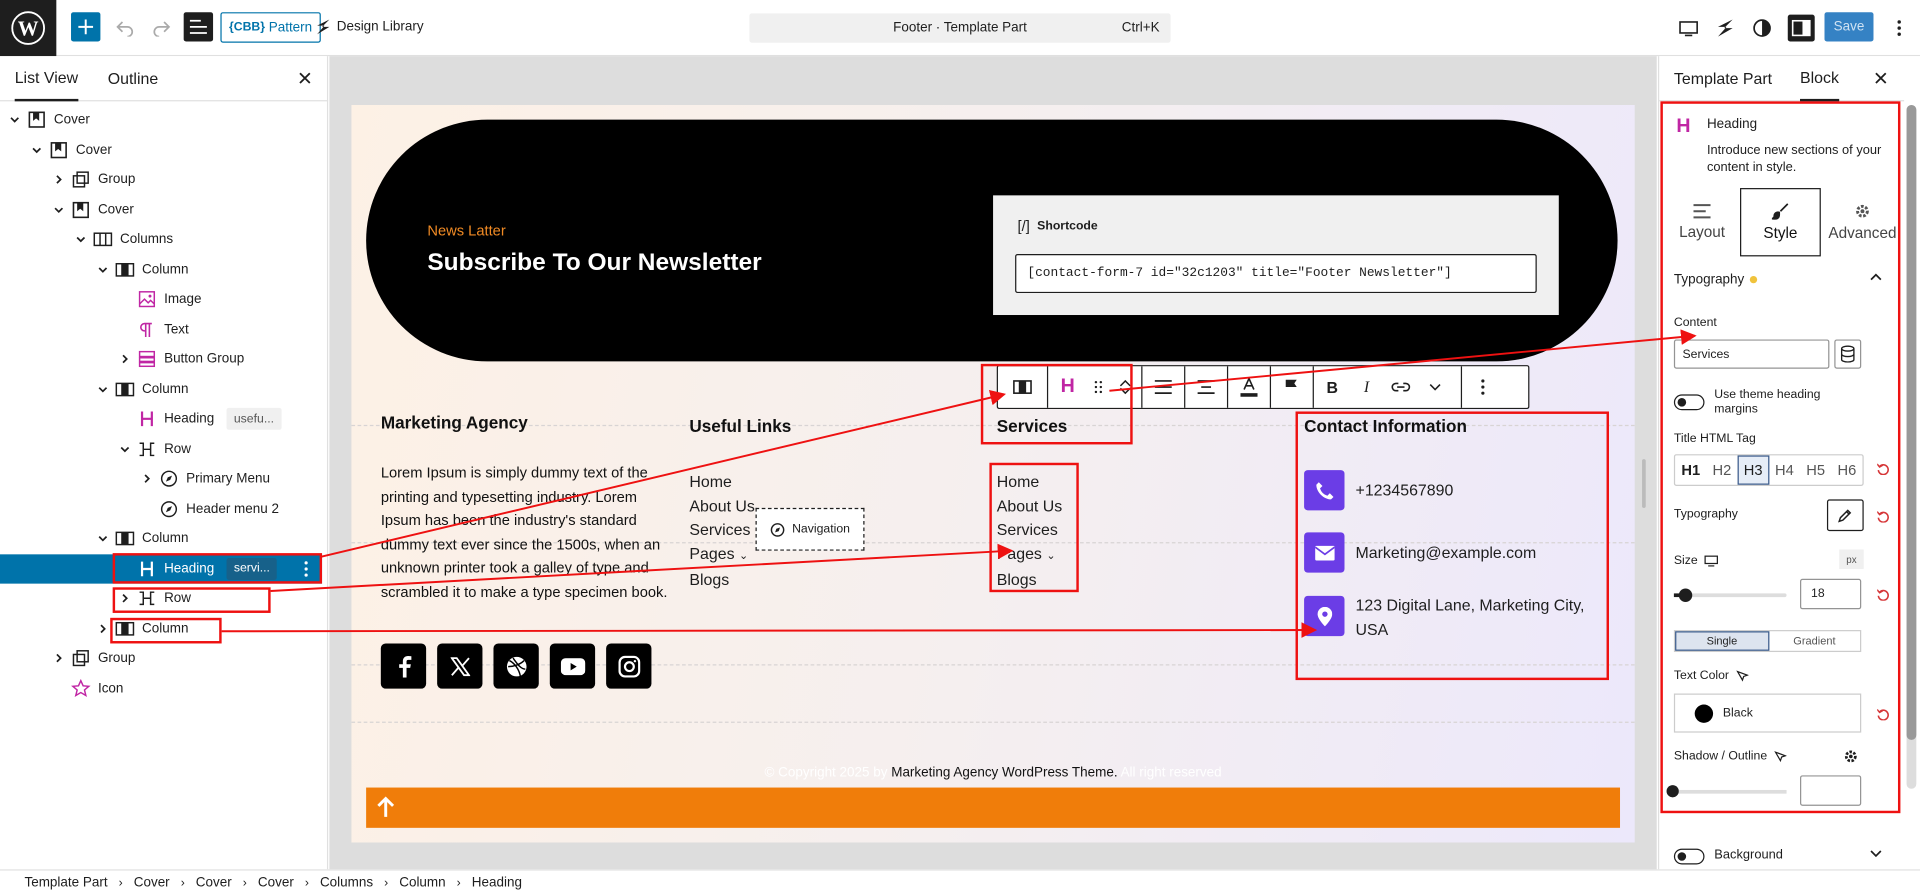  What do you see at coordinates (346, 882) in the screenshot?
I see `breadcrumb-item-columns: Columns` at bounding box center [346, 882].